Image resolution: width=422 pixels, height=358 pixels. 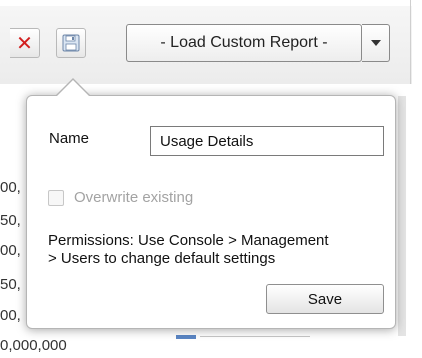 I want to click on floppy-disk-icon, so click(x=71, y=43).